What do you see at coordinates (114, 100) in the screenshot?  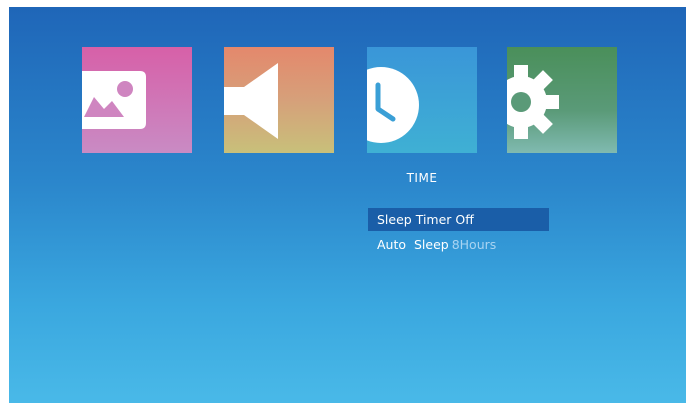 I see `picture-icon` at bounding box center [114, 100].